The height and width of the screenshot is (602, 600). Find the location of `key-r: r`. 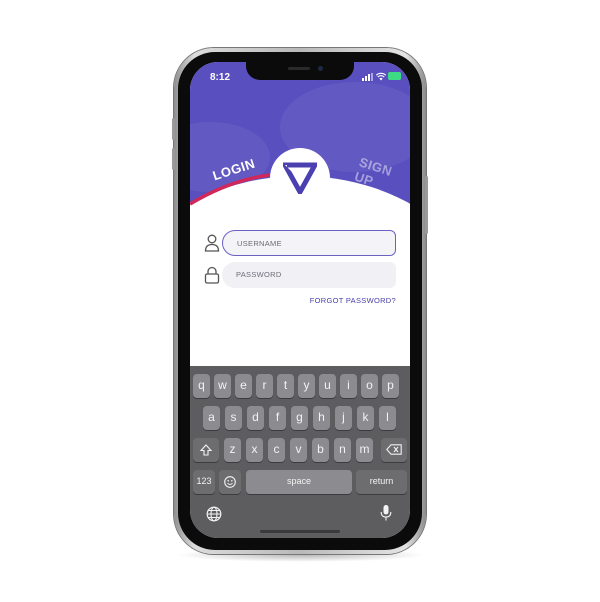

key-r: r is located at coordinates (264, 386).